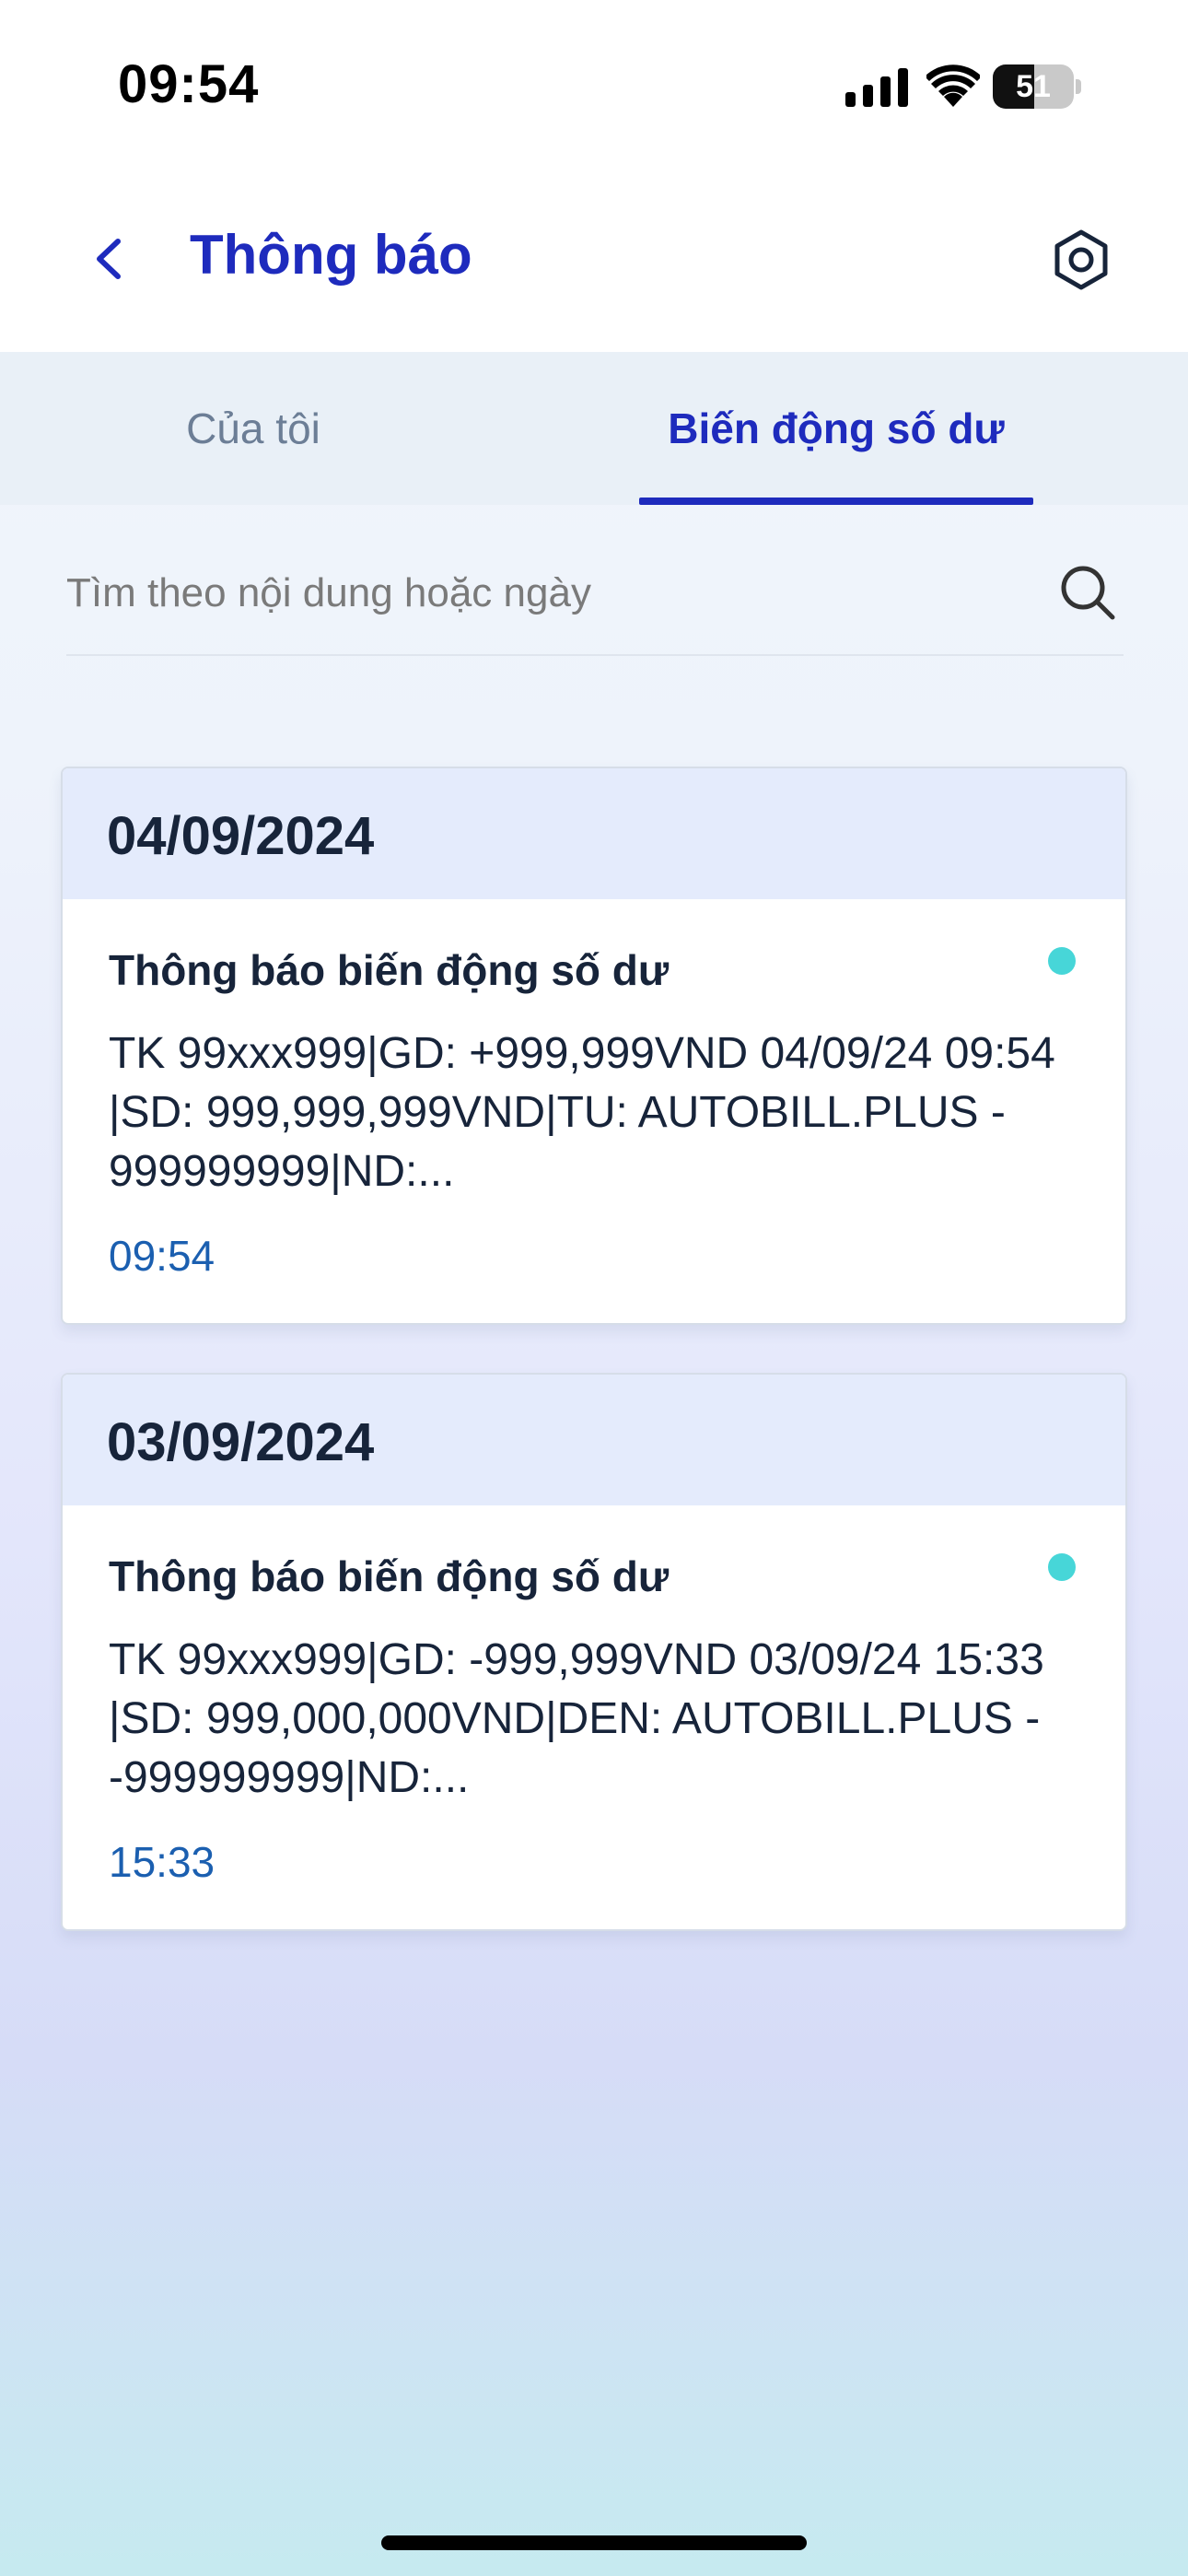  I want to click on active-tab-indicator, so click(836, 502).